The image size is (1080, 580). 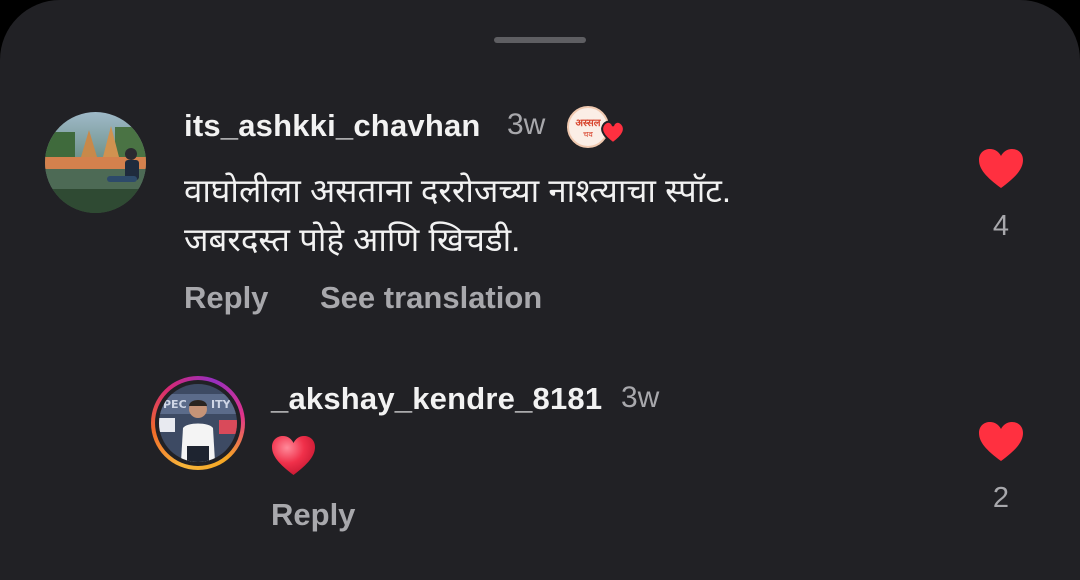 I want to click on drag-handle, so click(x=540, y=40).